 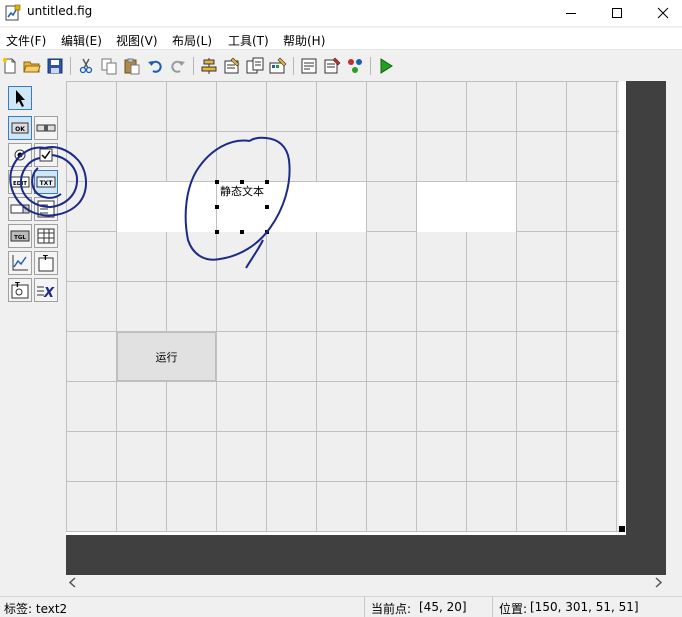 I want to click on push-button-tool: OK, so click(x=20, y=128).